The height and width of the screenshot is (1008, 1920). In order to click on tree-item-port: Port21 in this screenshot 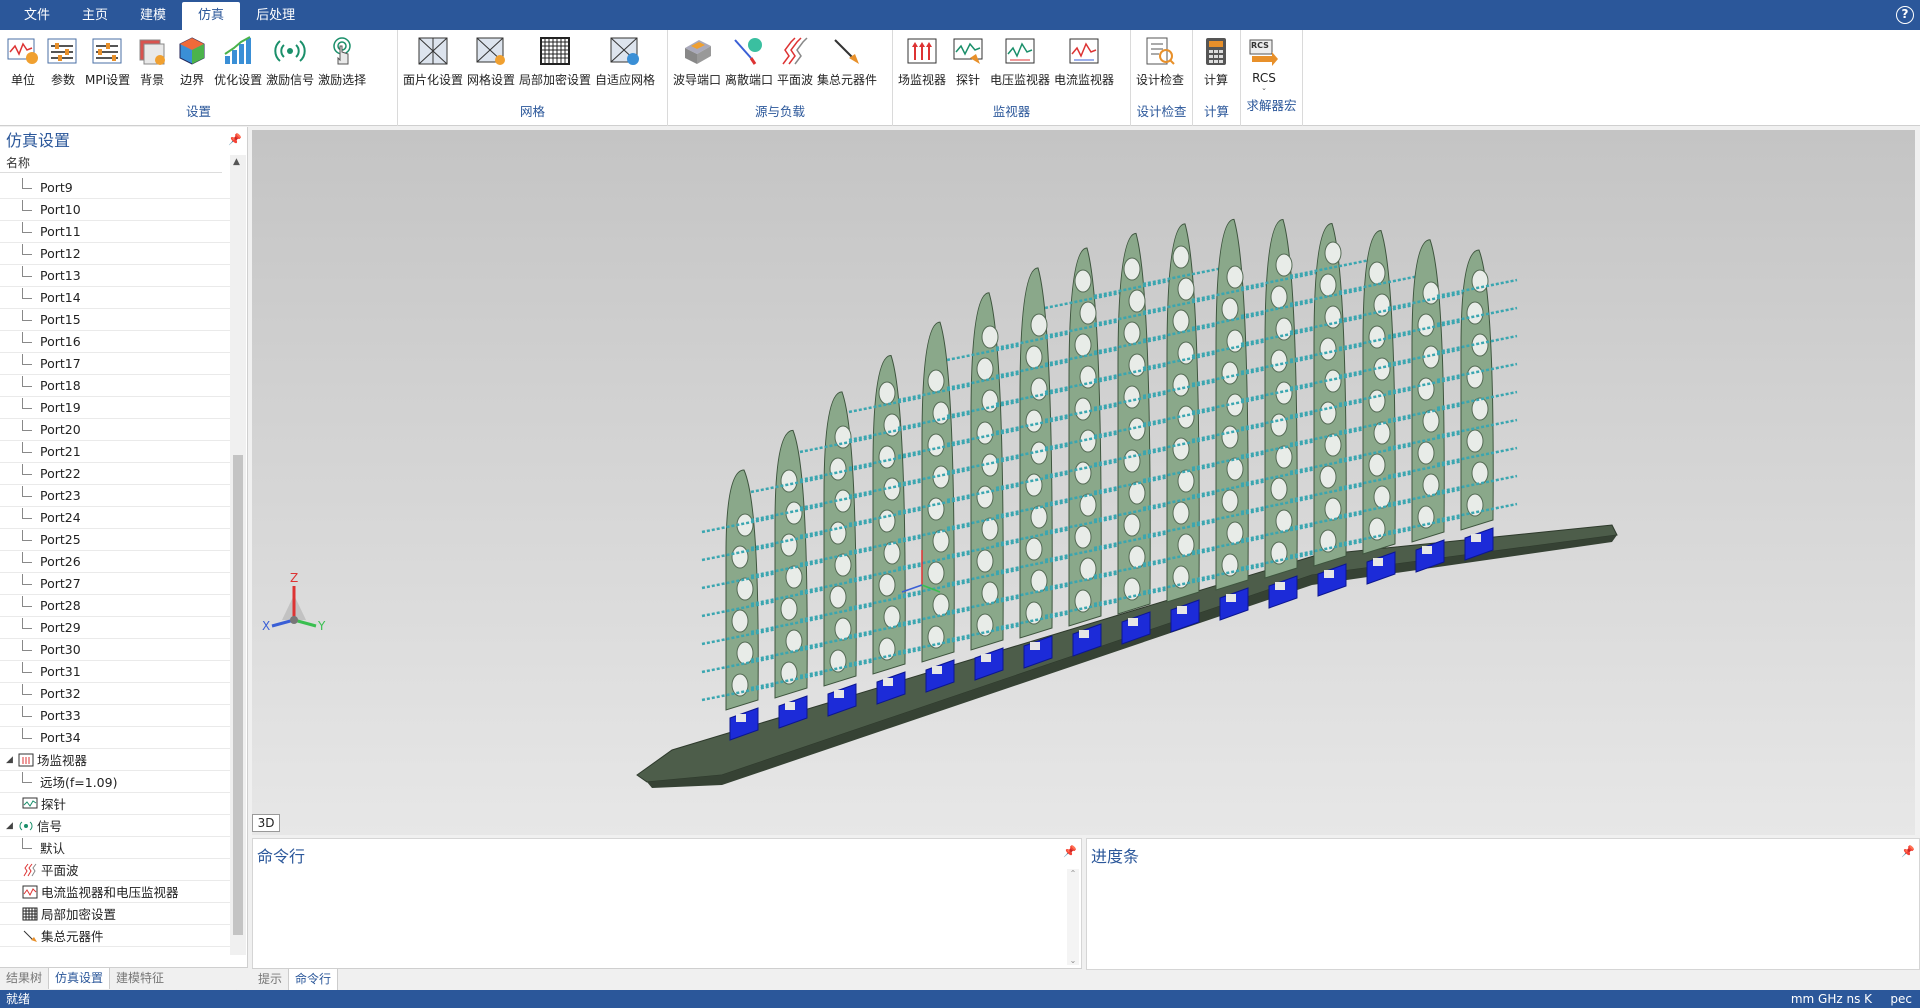, I will do `click(115, 452)`.